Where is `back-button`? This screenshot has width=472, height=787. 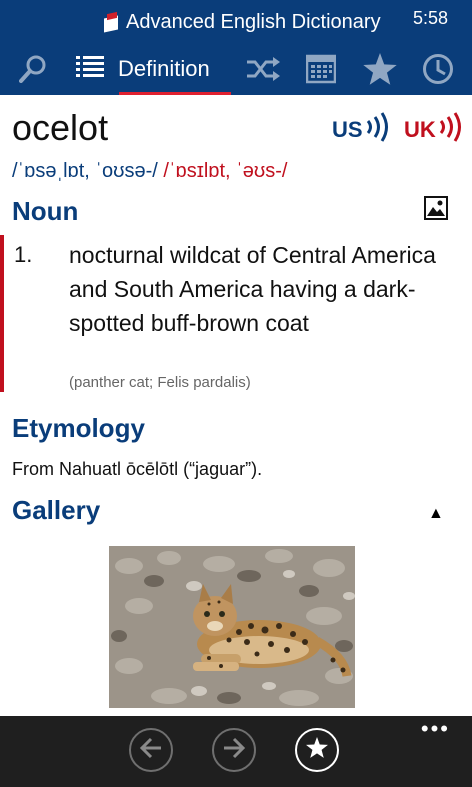
back-button is located at coordinates (151, 750).